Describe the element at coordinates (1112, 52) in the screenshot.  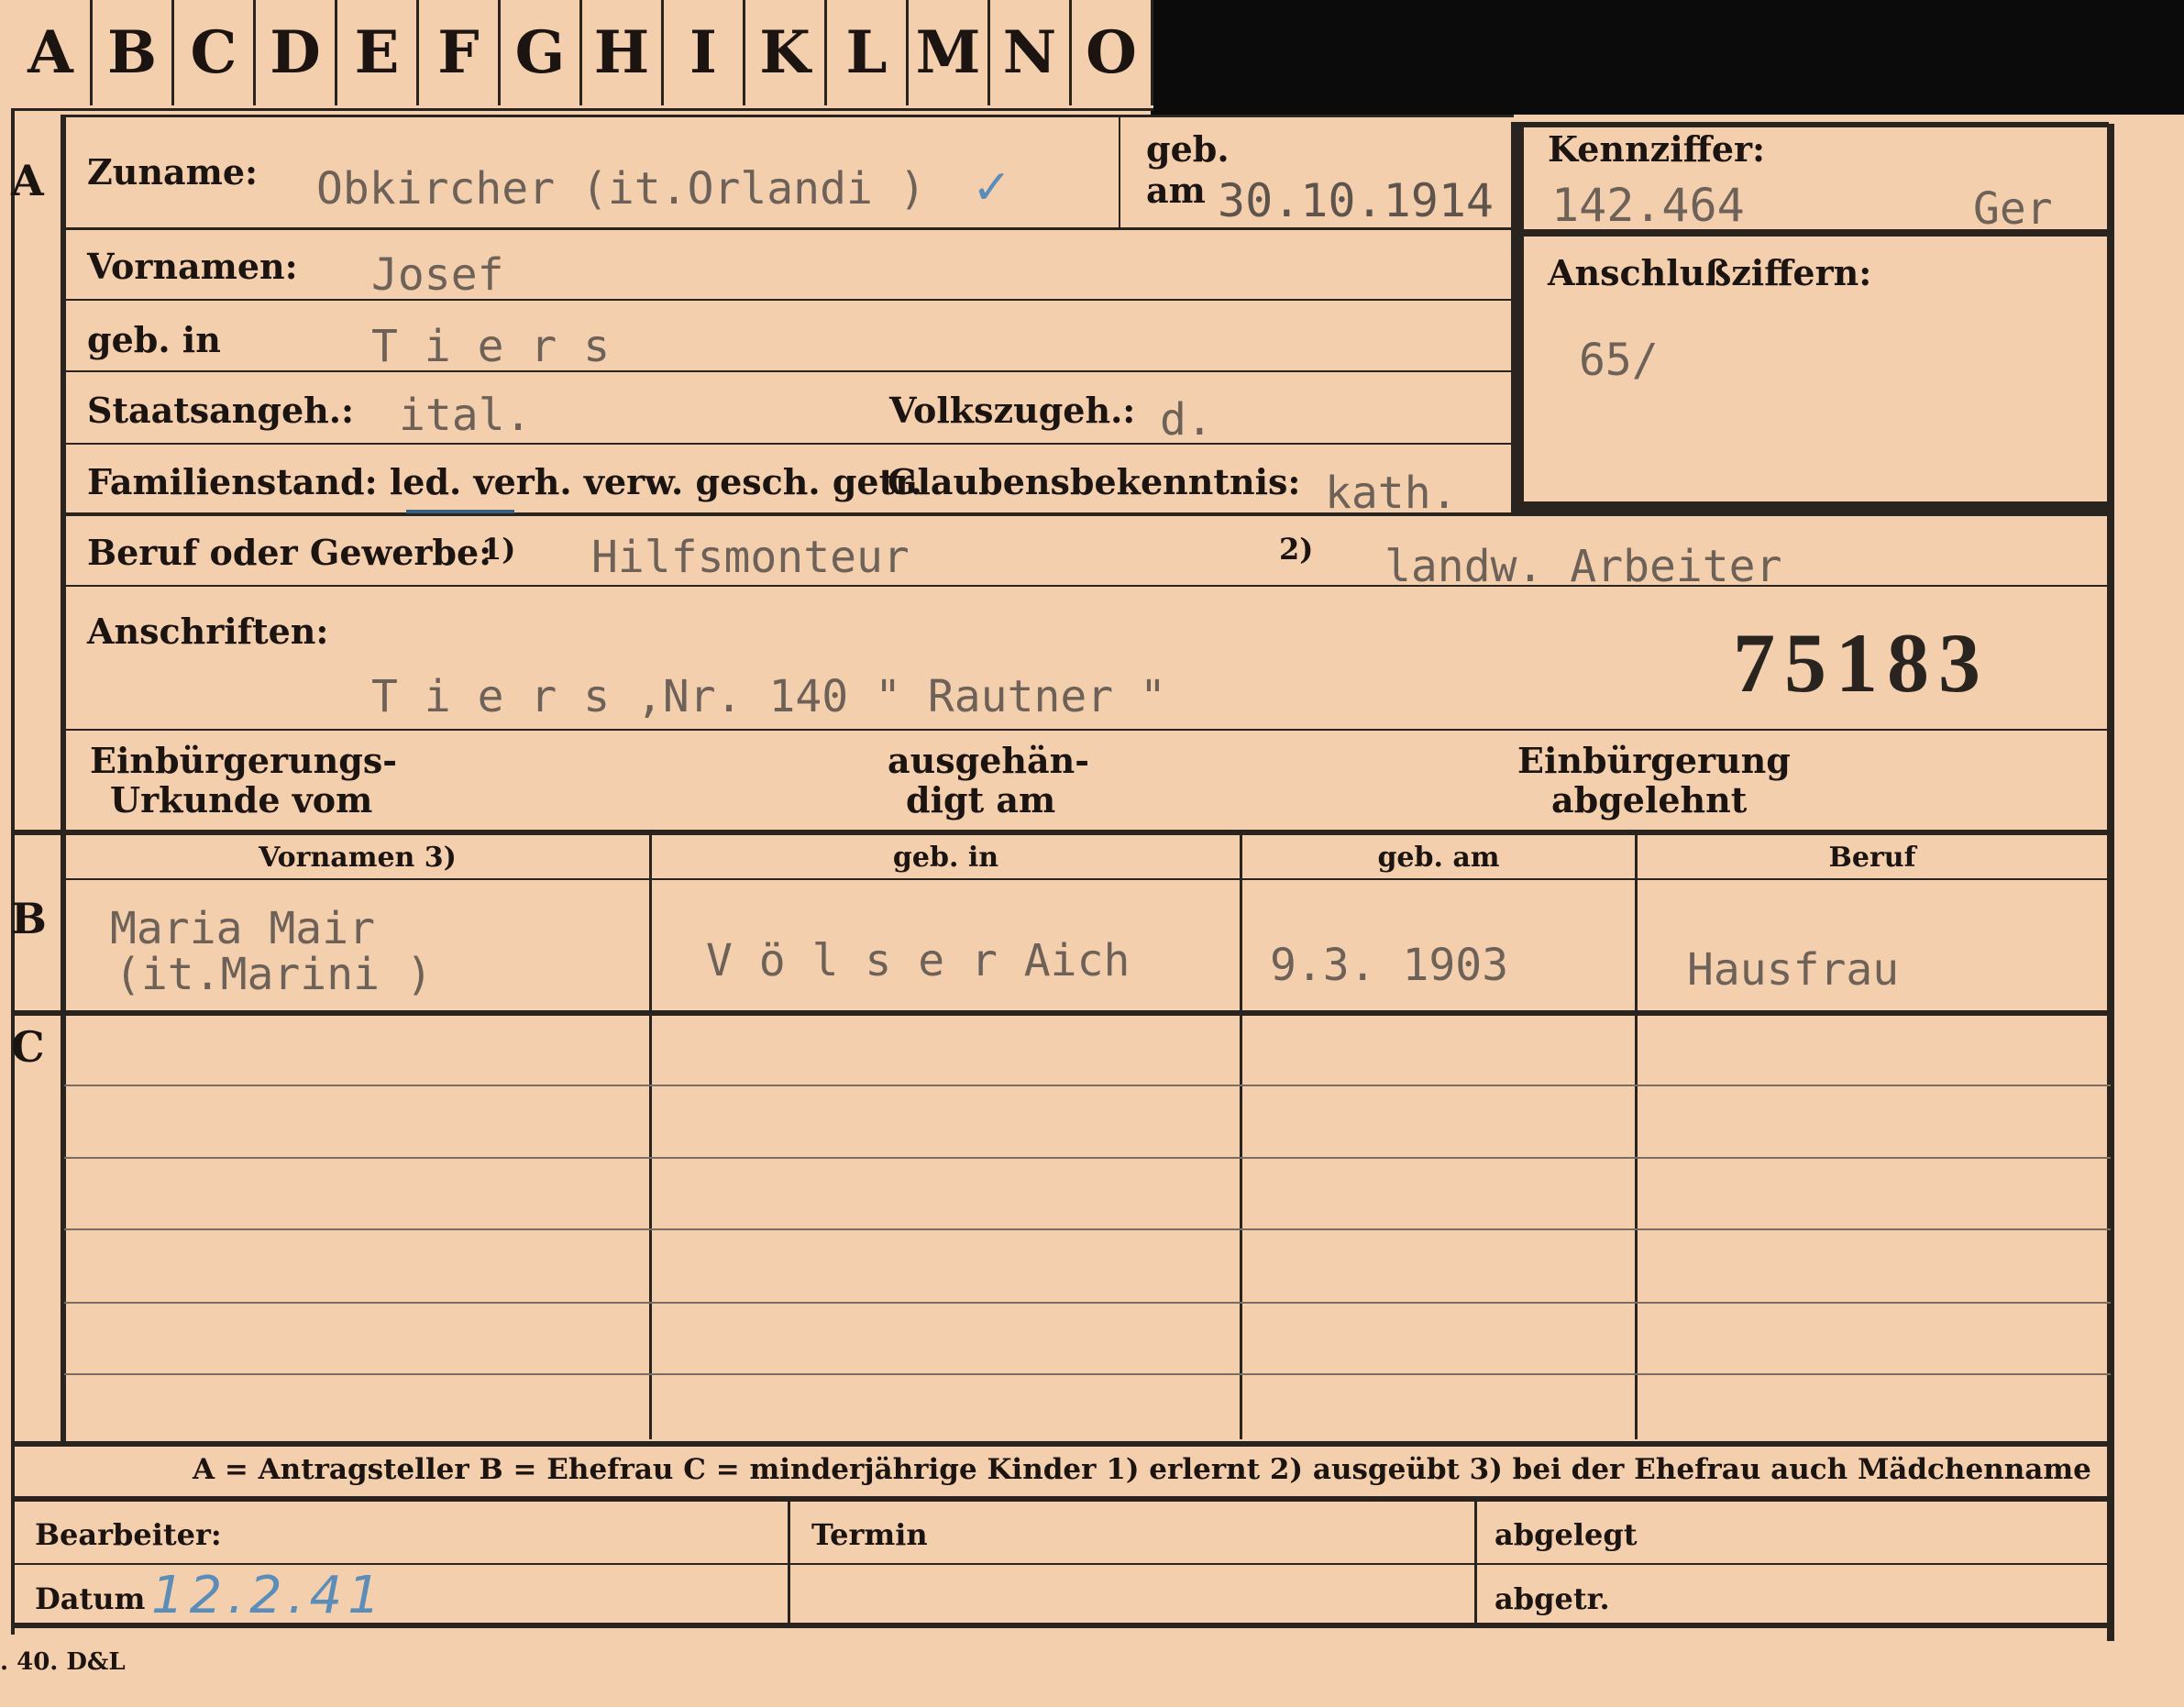
I see `tab-o: O` at that location.